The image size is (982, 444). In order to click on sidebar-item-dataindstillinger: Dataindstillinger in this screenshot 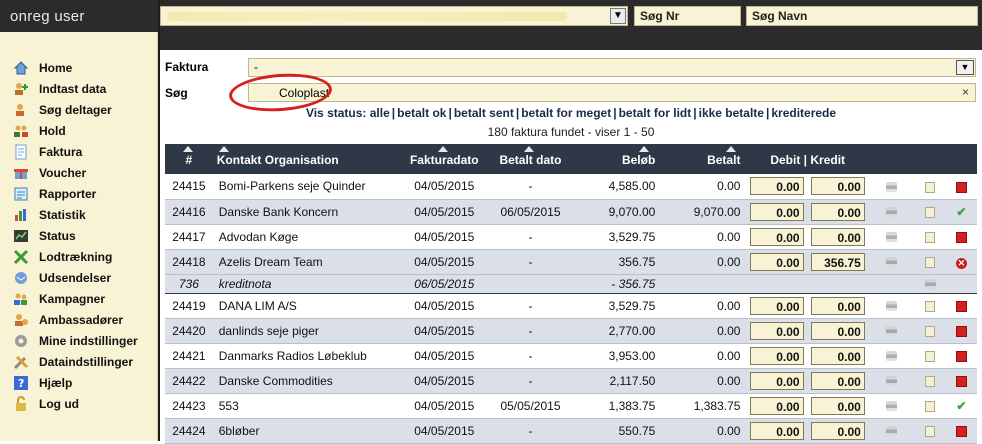, I will do `click(78, 361)`.